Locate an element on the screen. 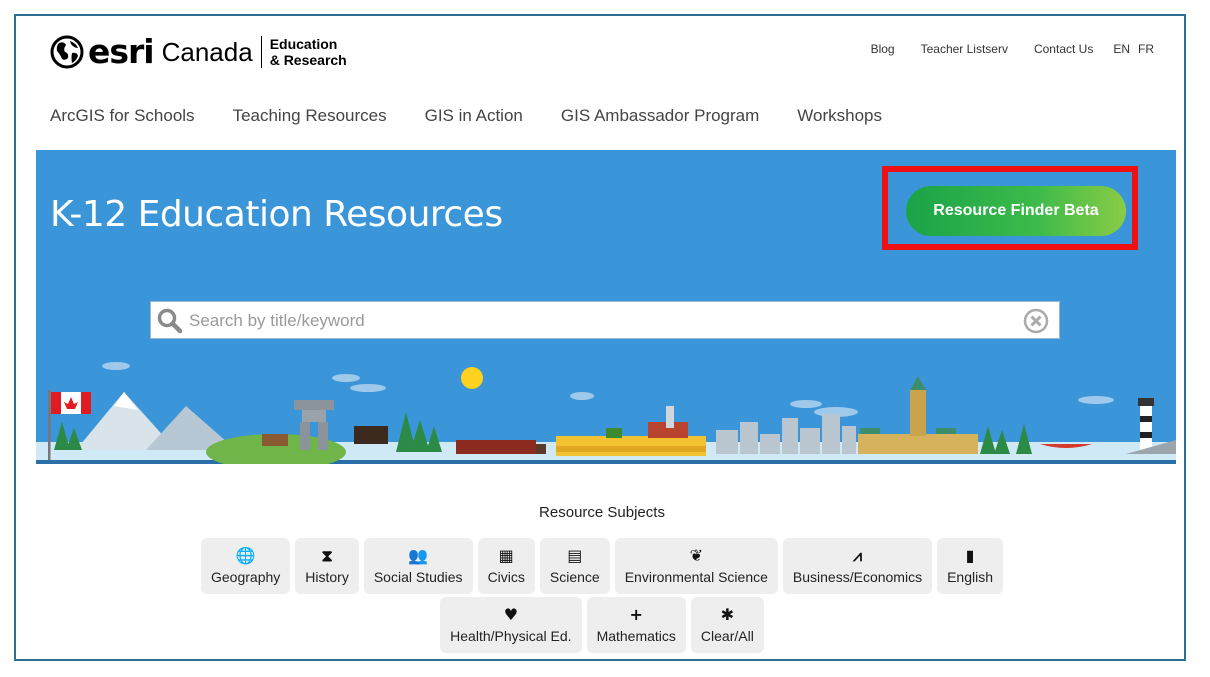 This screenshot has height=677, width=1210. users-icon: 👥 is located at coordinates (418, 555).